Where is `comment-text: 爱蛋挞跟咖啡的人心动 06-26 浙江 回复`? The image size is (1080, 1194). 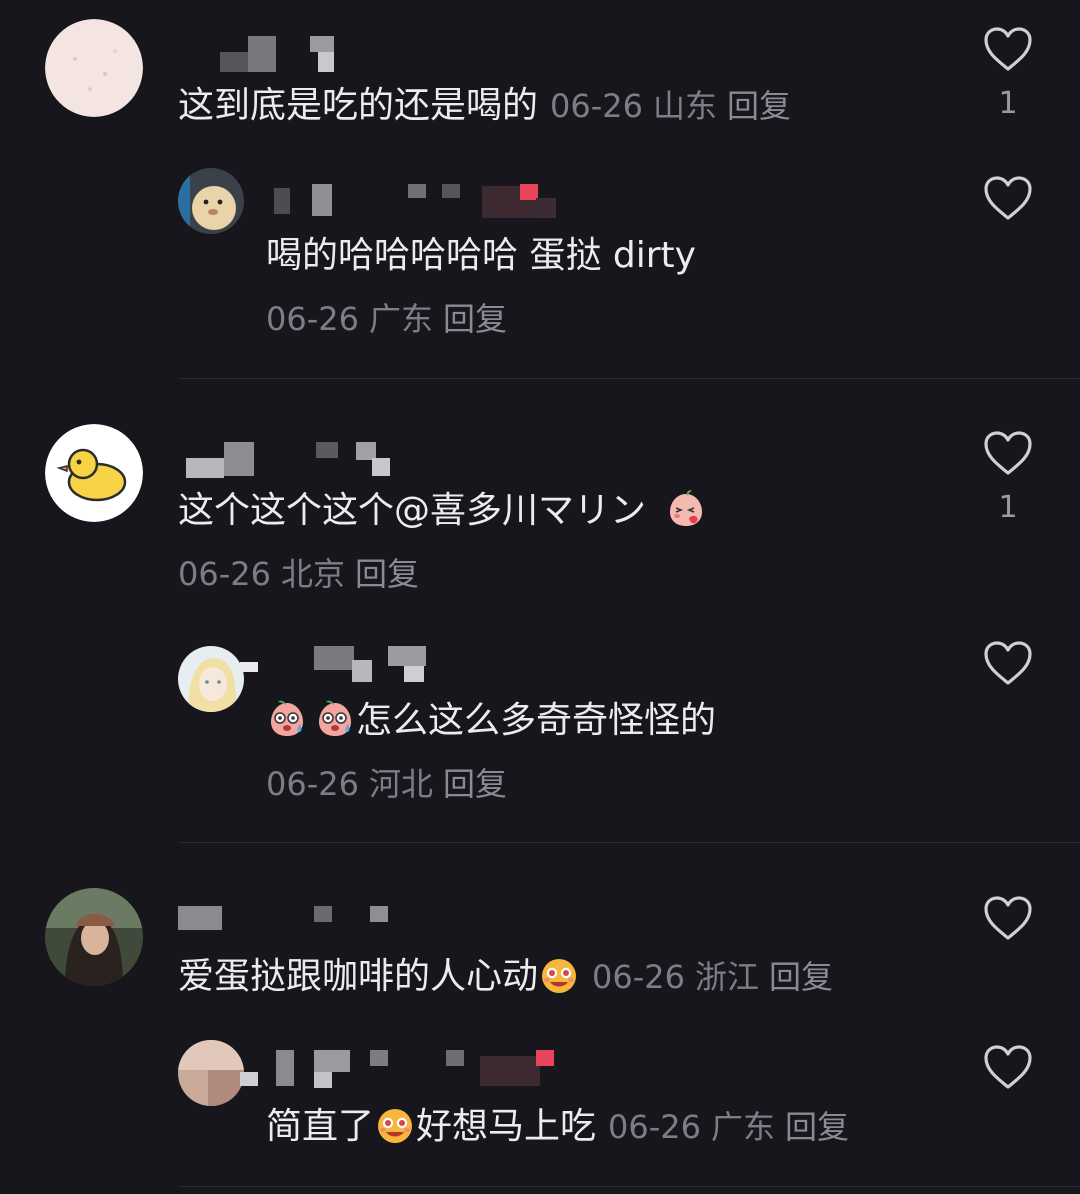 comment-text: 爱蛋挞跟咖啡的人心动 06-26 浙江 回复 is located at coordinates (506, 975).